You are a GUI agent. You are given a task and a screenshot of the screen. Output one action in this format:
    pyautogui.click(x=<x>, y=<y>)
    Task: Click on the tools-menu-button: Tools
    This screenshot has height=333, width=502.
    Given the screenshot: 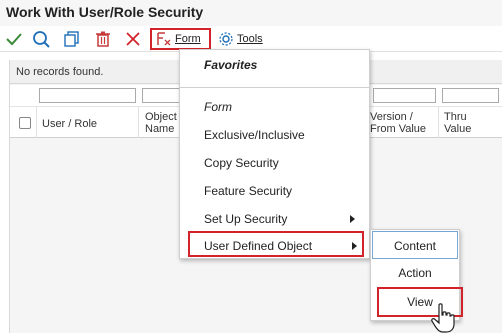 What is the action you would take?
    pyautogui.click(x=240, y=39)
    